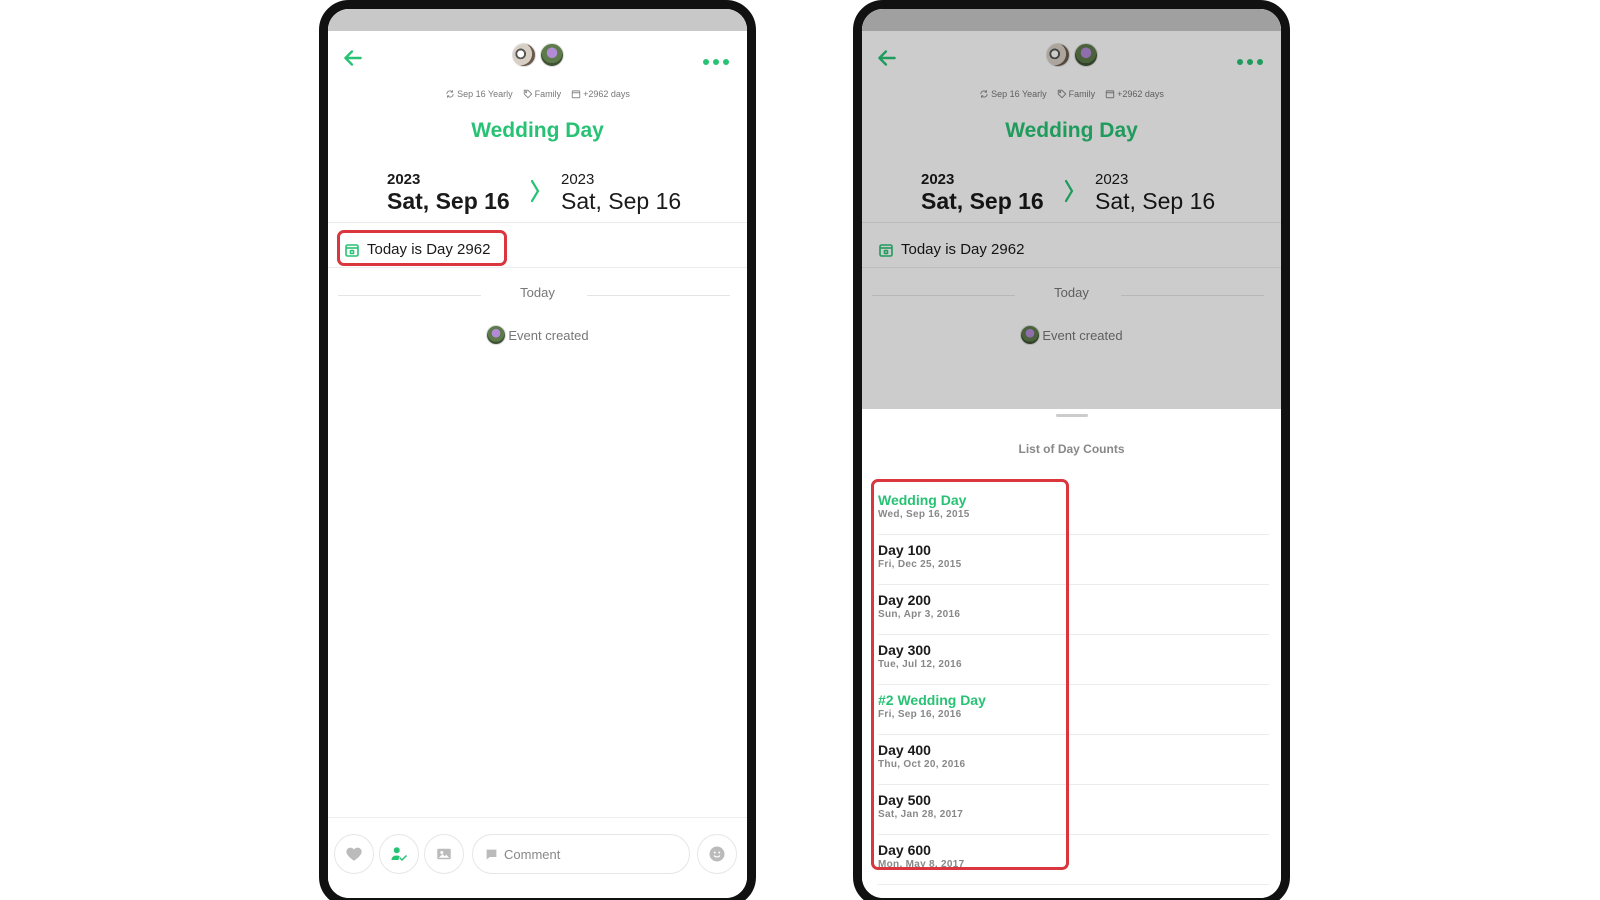 Image resolution: width=1600 pixels, height=900 pixels. I want to click on start-date: 2023 Sat, Sep 16, so click(448, 193).